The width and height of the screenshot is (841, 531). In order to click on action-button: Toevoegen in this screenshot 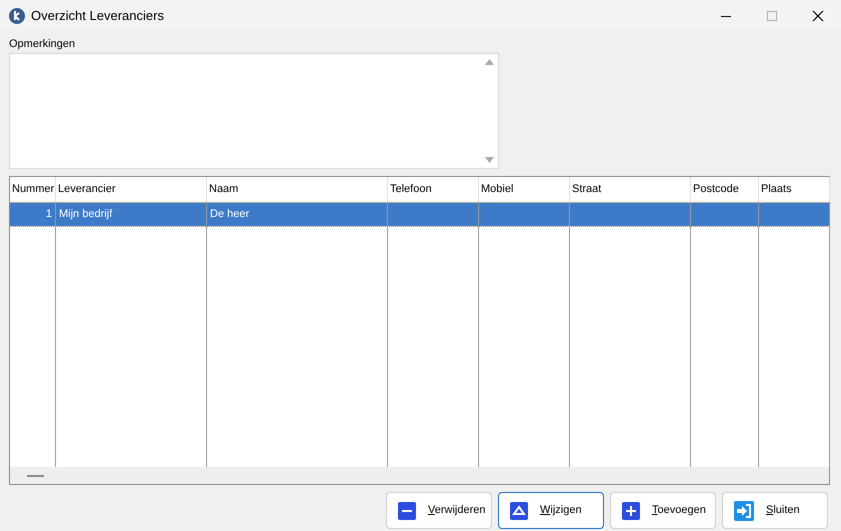, I will do `click(663, 510)`.